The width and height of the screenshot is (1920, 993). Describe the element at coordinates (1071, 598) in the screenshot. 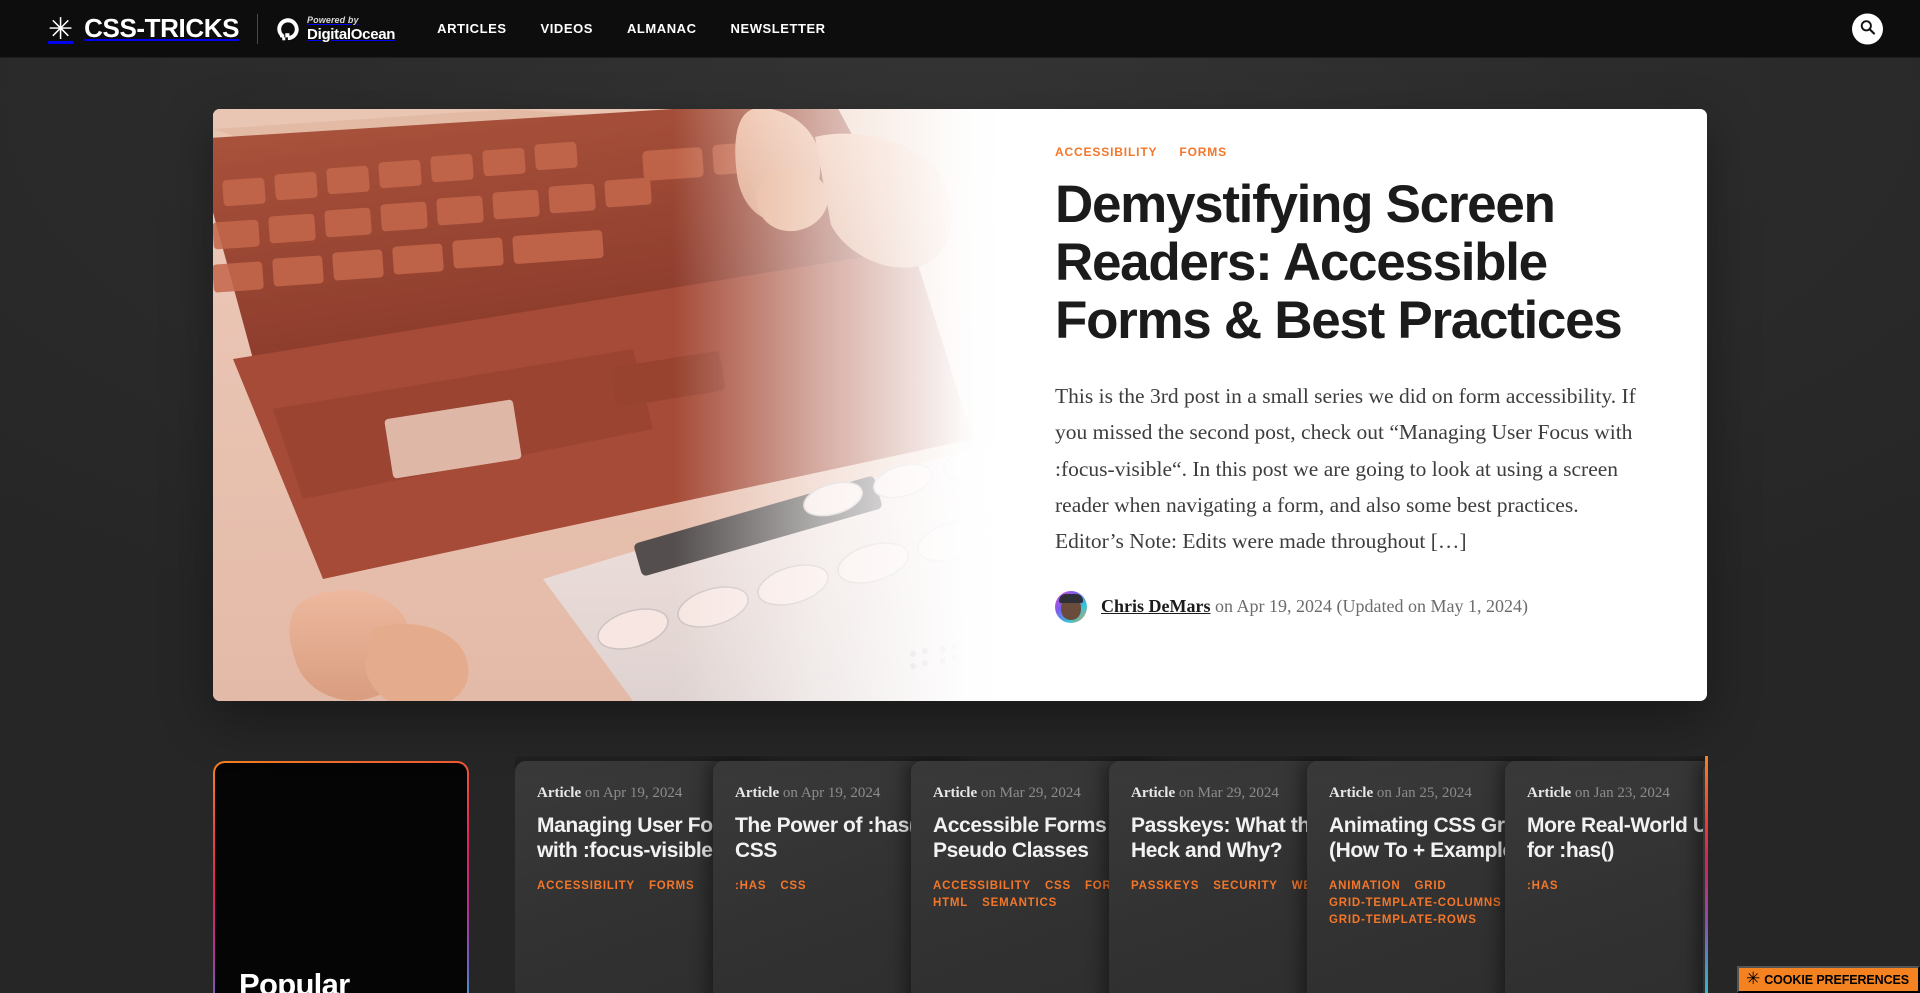

I see `avatar-cap` at that location.